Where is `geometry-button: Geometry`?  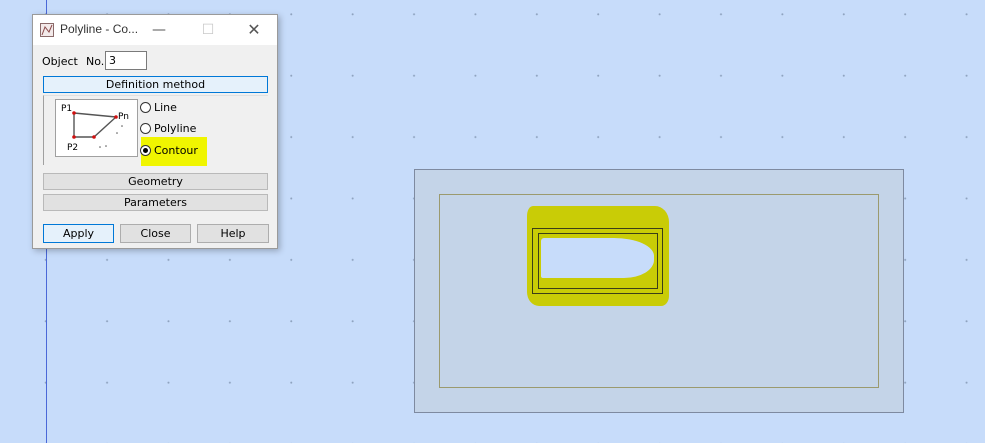 geometry-button: Geometry is located at coordinates (155, 181).